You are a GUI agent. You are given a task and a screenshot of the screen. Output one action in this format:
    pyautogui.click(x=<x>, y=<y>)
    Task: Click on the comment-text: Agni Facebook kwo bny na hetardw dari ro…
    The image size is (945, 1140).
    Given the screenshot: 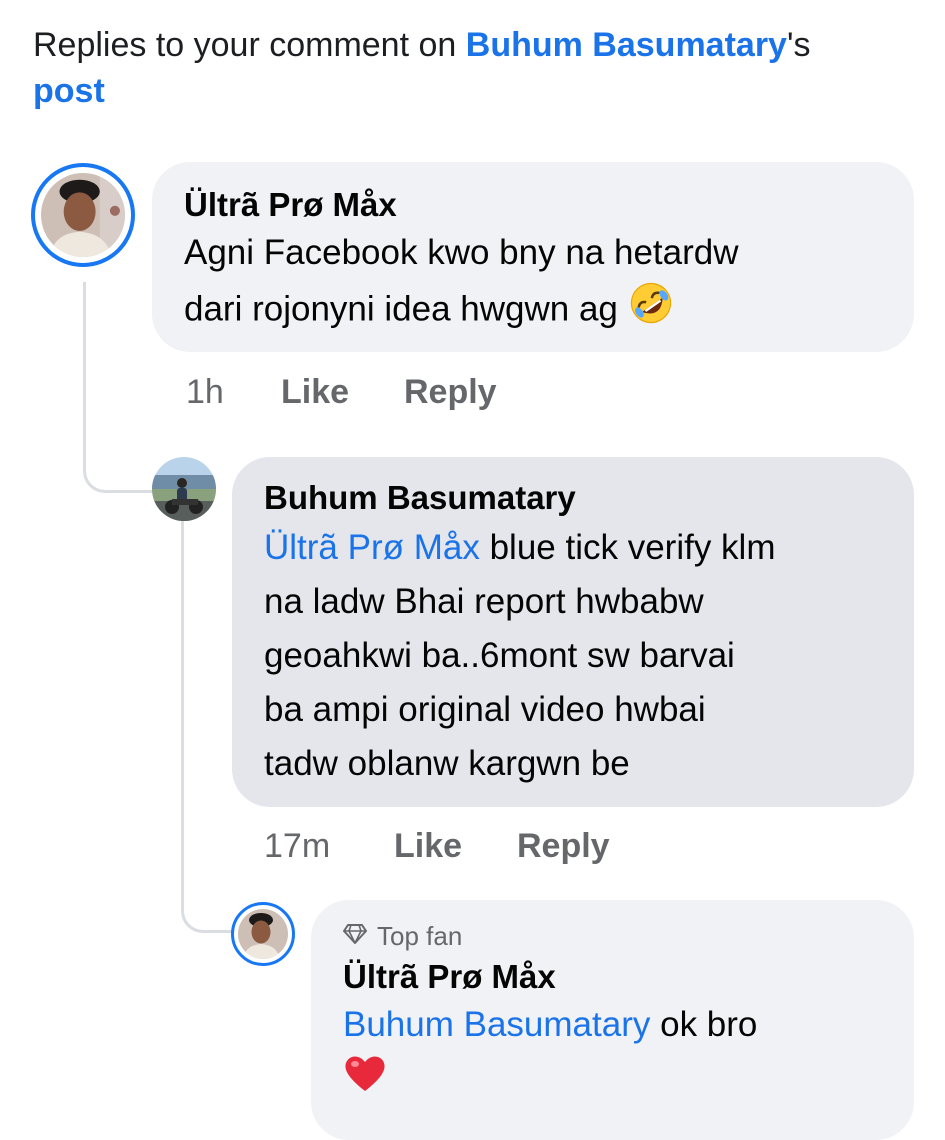 What is the action you would take?
    pyautogui.click(x=533, y=284)
    